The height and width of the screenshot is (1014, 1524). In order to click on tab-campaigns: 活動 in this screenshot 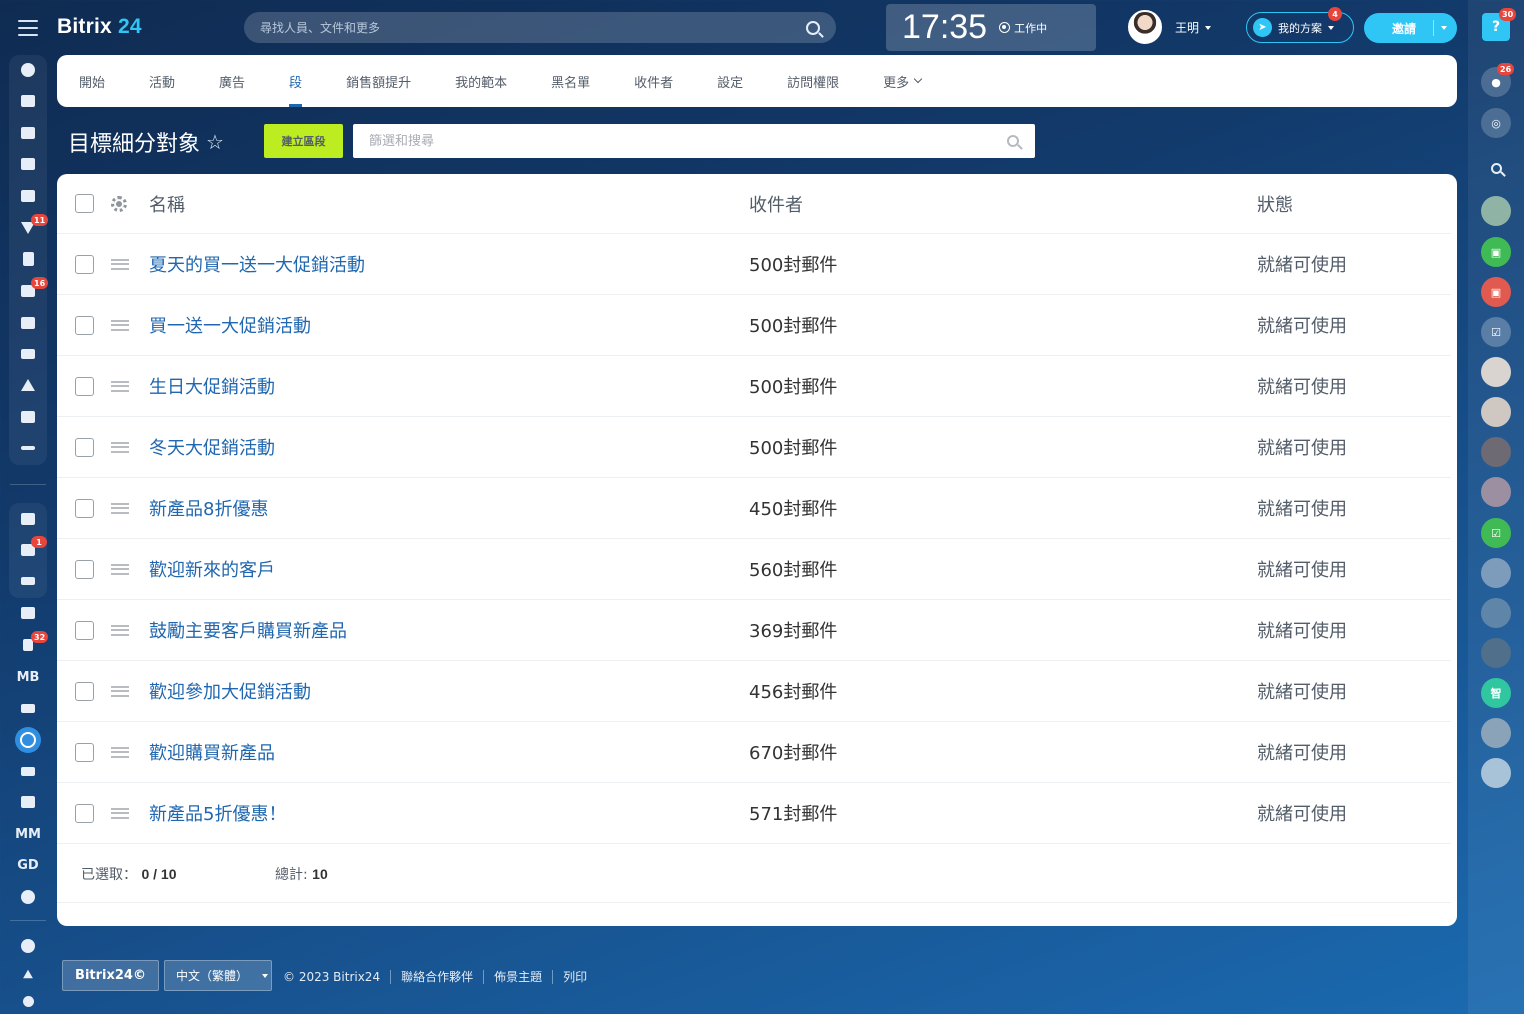, I will do `click(162, 81)`.